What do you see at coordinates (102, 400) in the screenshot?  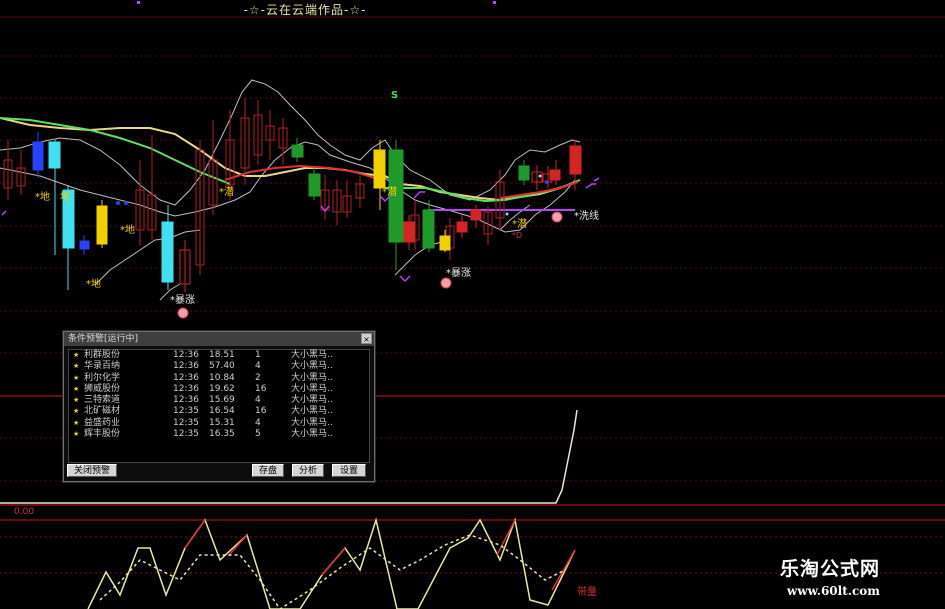 I see `alert-name: 三特索道` at bounding box center [102, 400].